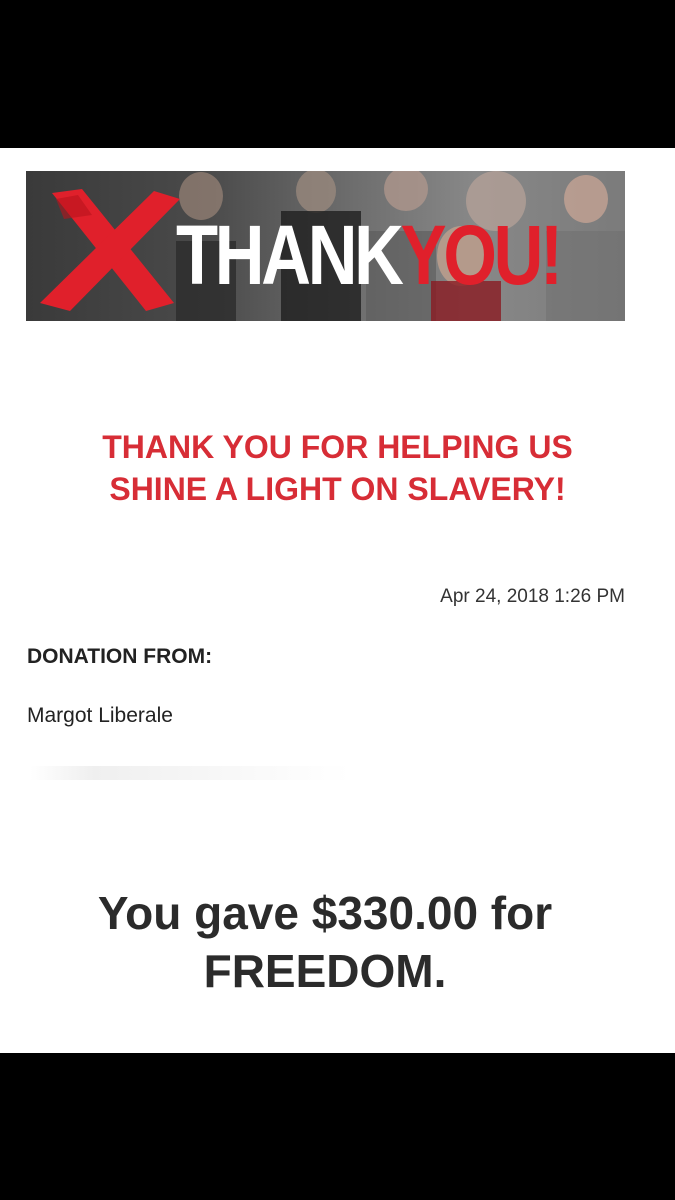 This screenshot has width=675, height=1200. I want to click on red-x-icon, so click(110, 250).